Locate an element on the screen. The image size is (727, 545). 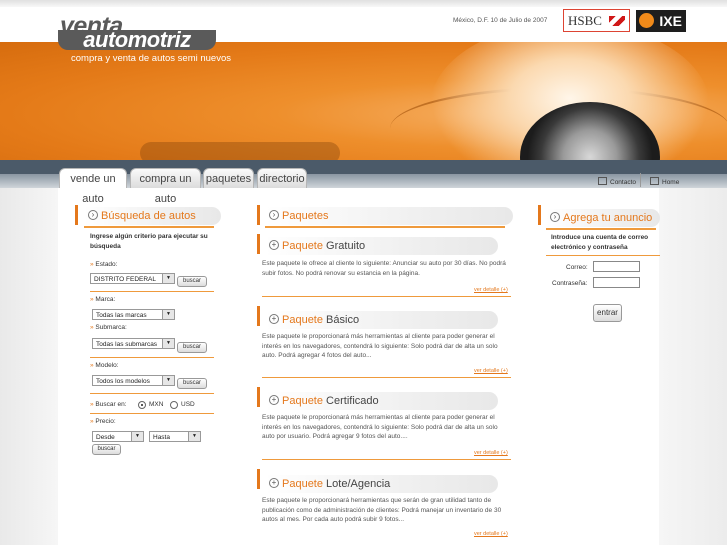
search-title: Búsqueda de autos is located at coordinates (148, 216).